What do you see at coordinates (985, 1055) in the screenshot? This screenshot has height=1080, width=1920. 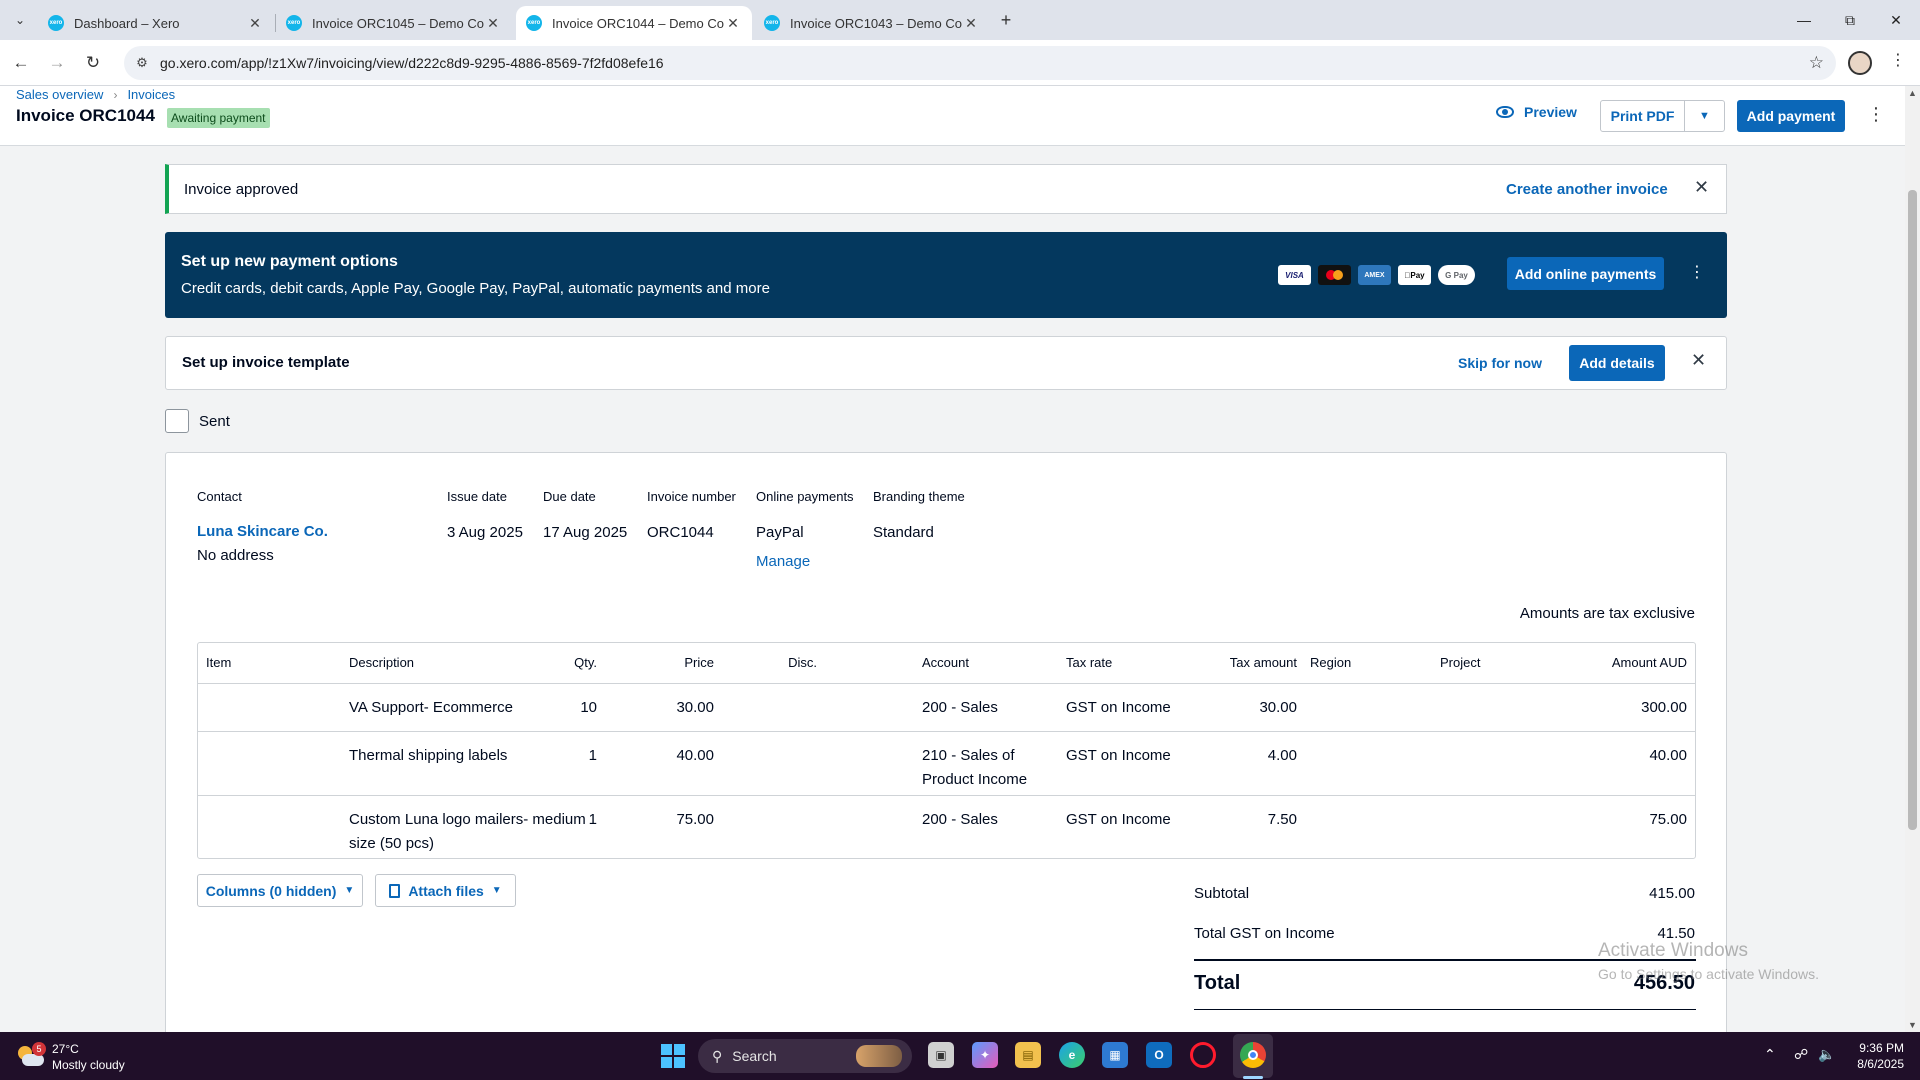 I see `copilot-icon: ✦` at bounding box center [985, 1055].